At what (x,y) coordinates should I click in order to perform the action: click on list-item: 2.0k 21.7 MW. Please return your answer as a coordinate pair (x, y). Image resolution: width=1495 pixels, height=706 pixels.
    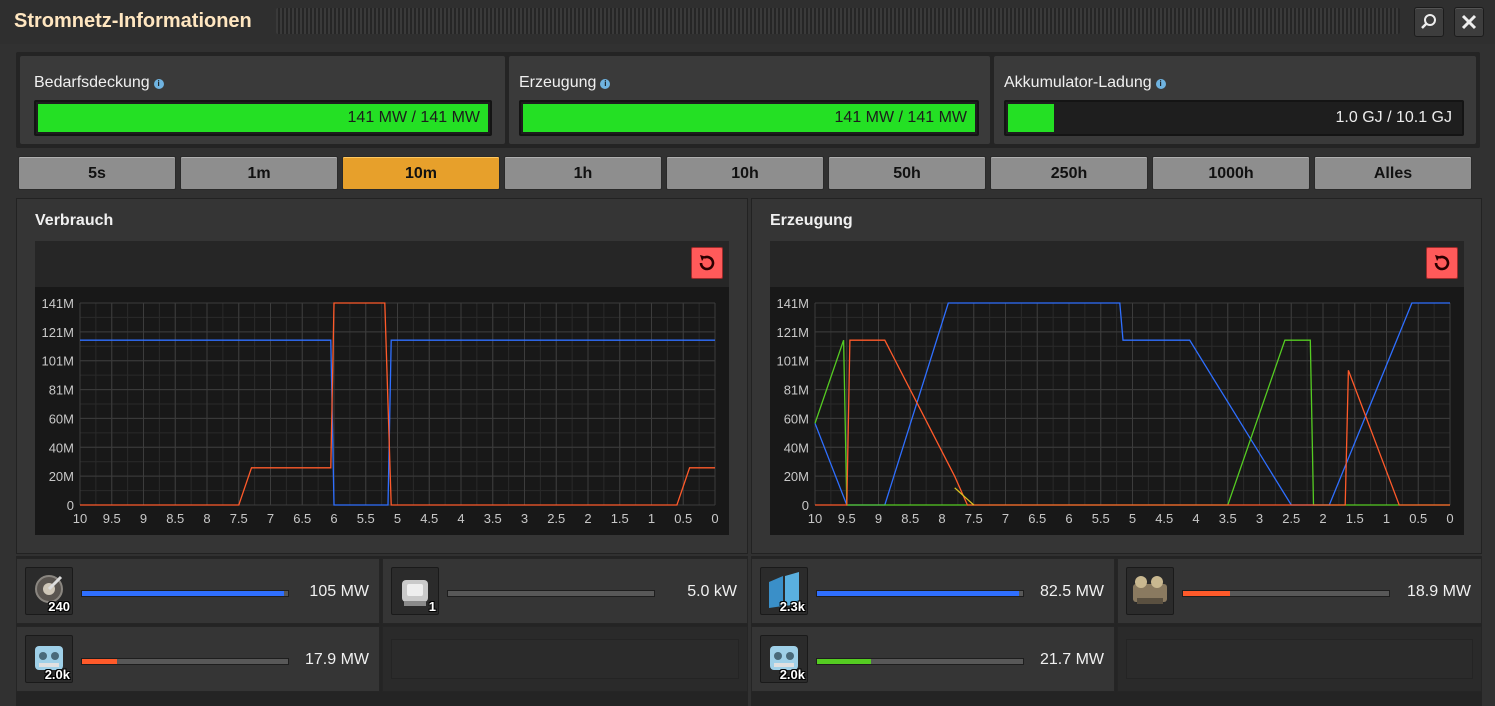
    Looking at the image, I should click on (933, 659).